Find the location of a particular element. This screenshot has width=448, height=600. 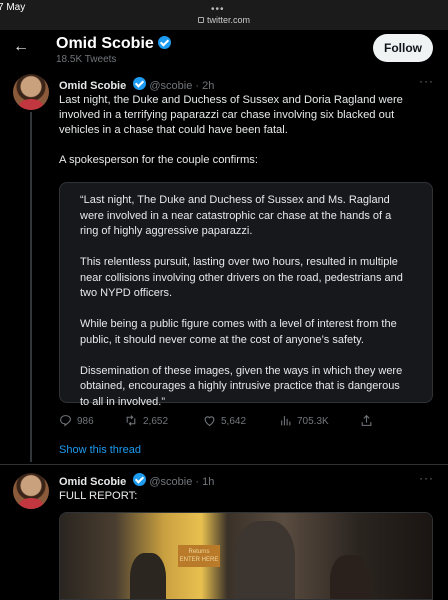

like-button: 5,642 is located at coordinates (224, 420).